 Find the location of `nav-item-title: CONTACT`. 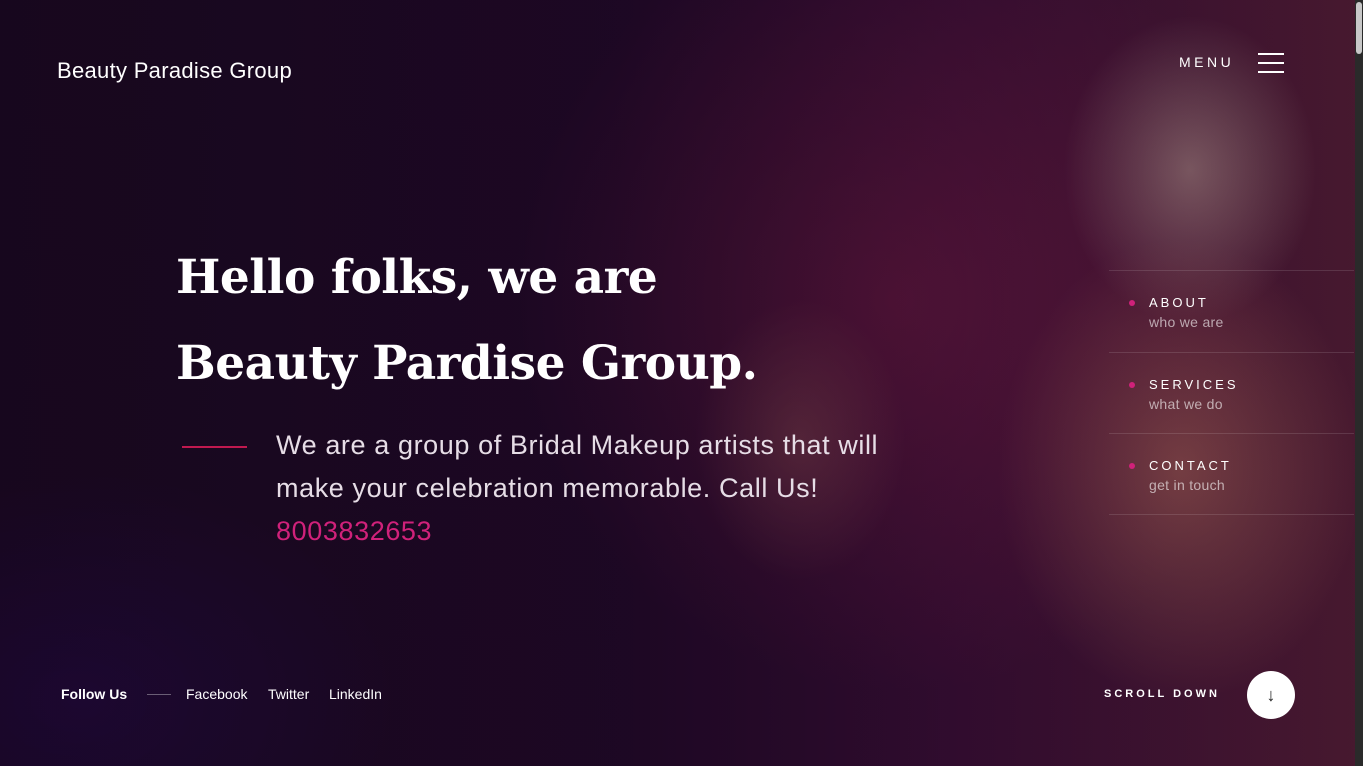

nav-item-title: CONTACT is located at coordinates (1190, 465).